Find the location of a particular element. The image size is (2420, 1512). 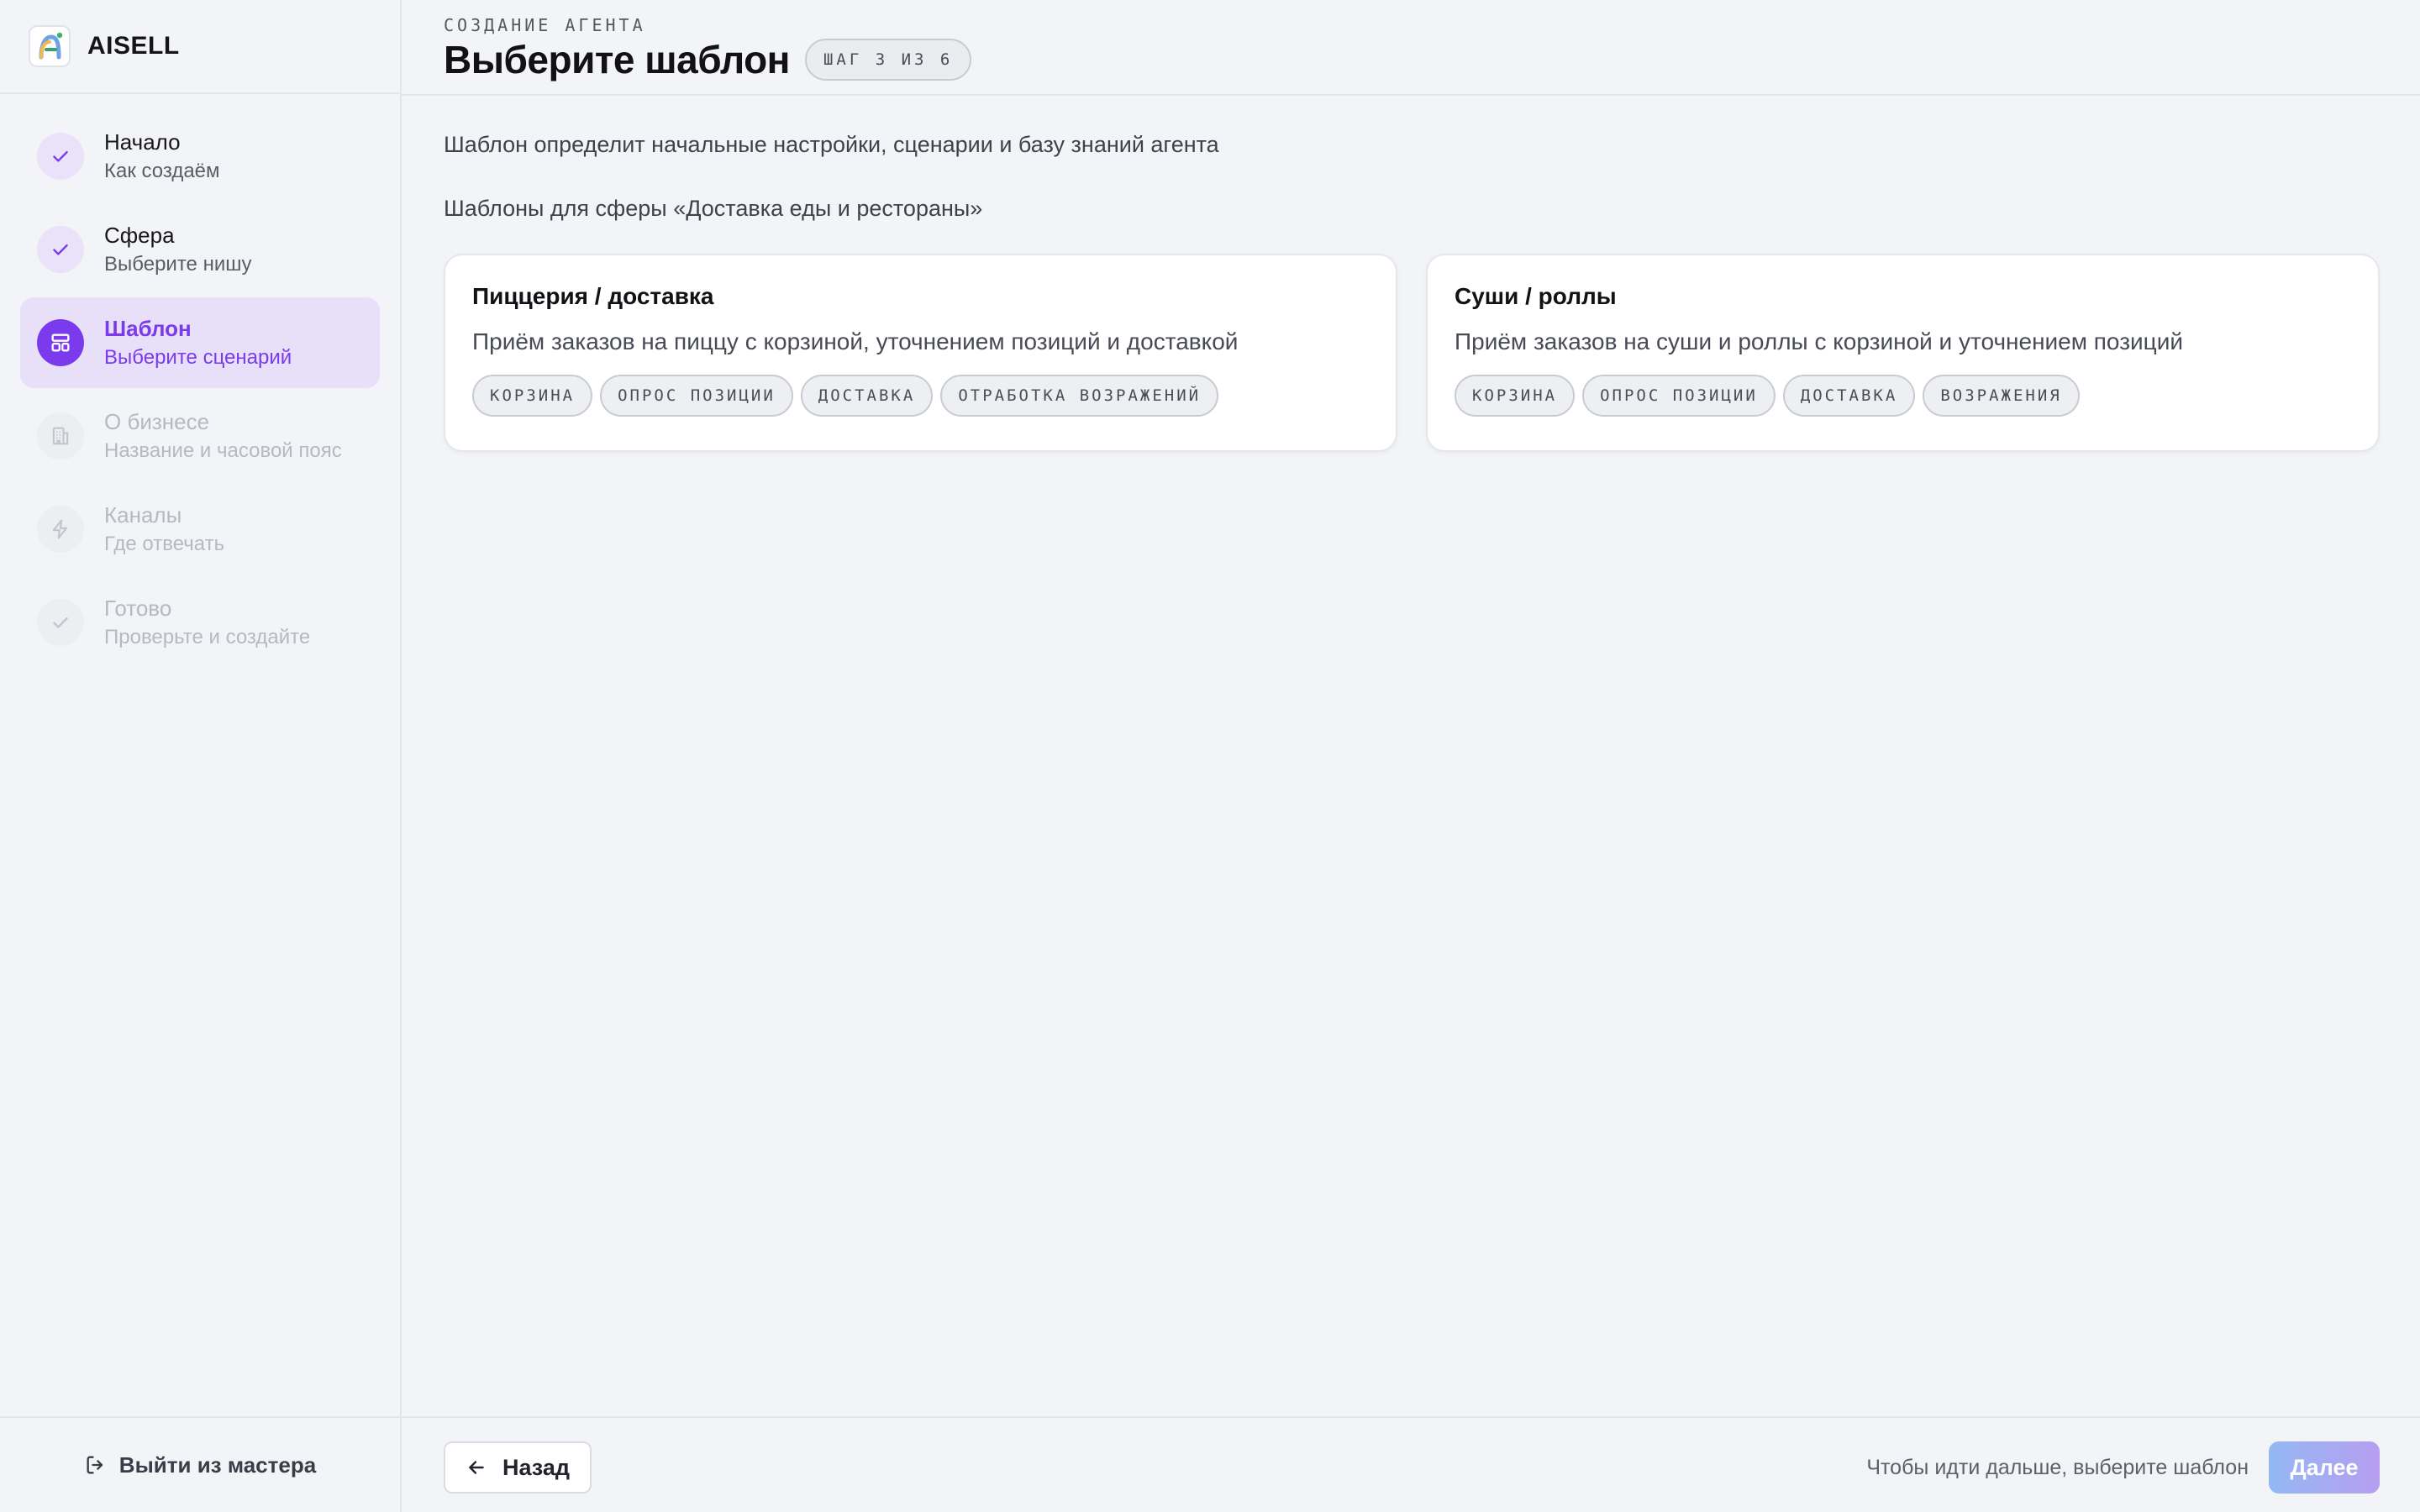

exit-wizard-button: Выйти из мастера is located at coordinates (200, 1464).